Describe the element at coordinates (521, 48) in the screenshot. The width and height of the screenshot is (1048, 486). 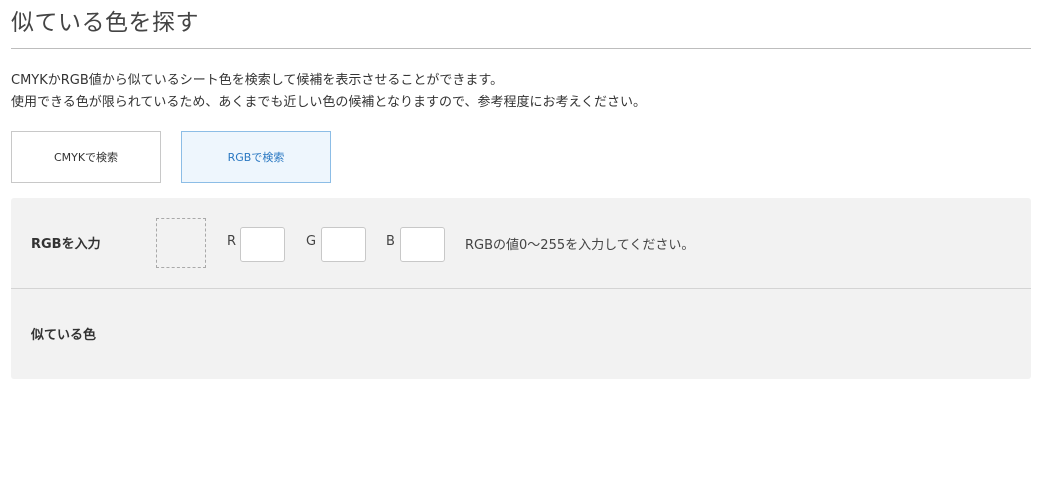
I see `title-divider` at that location.